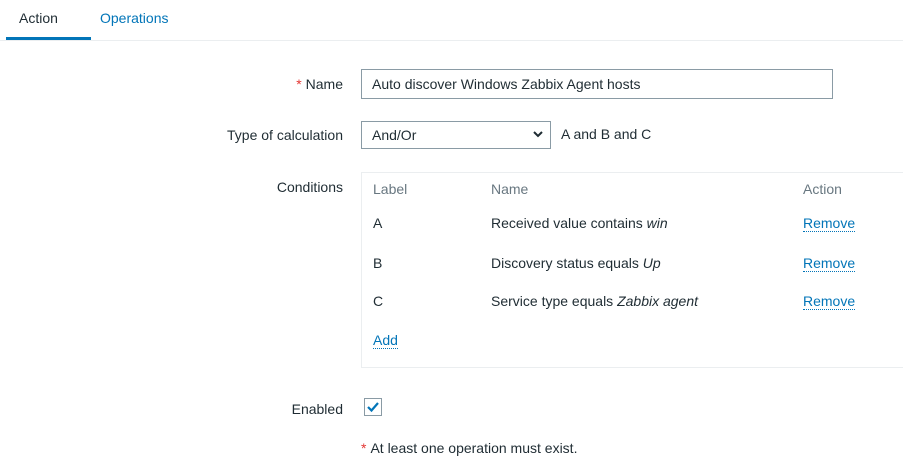  Describe the element at coordinates (394, 135) in the screenshot. I see `calc-type-value: And/Or` at that location.